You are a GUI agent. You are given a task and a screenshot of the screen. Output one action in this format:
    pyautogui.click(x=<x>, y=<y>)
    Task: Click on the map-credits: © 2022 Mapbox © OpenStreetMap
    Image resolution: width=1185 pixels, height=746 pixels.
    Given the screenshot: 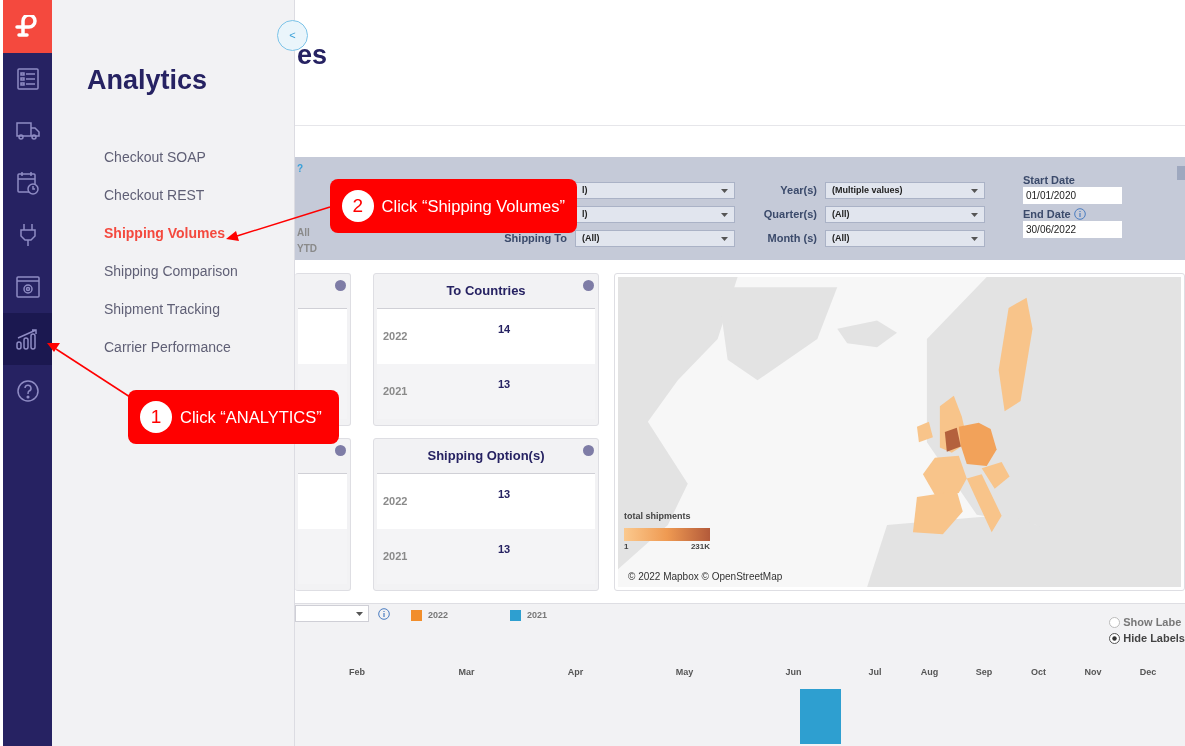 What is the action you would take?
    pyautogui.click(x=705, y=577)
    